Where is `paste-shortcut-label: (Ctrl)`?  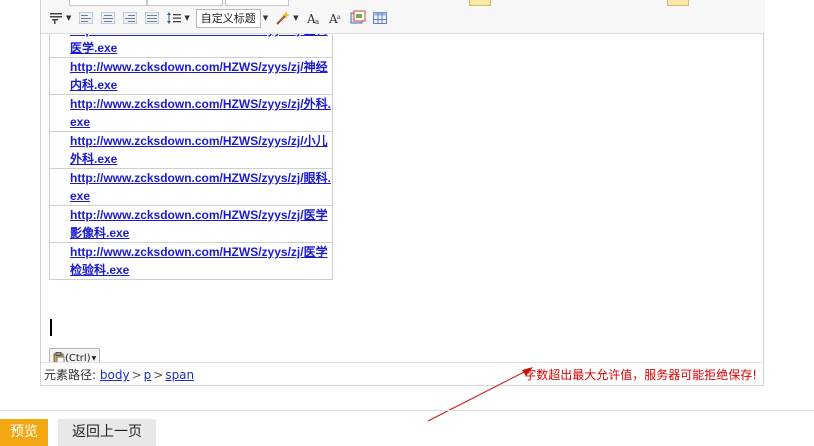
paste-shortcut-label: (Ctrl) is located at coordinates (78, 357).